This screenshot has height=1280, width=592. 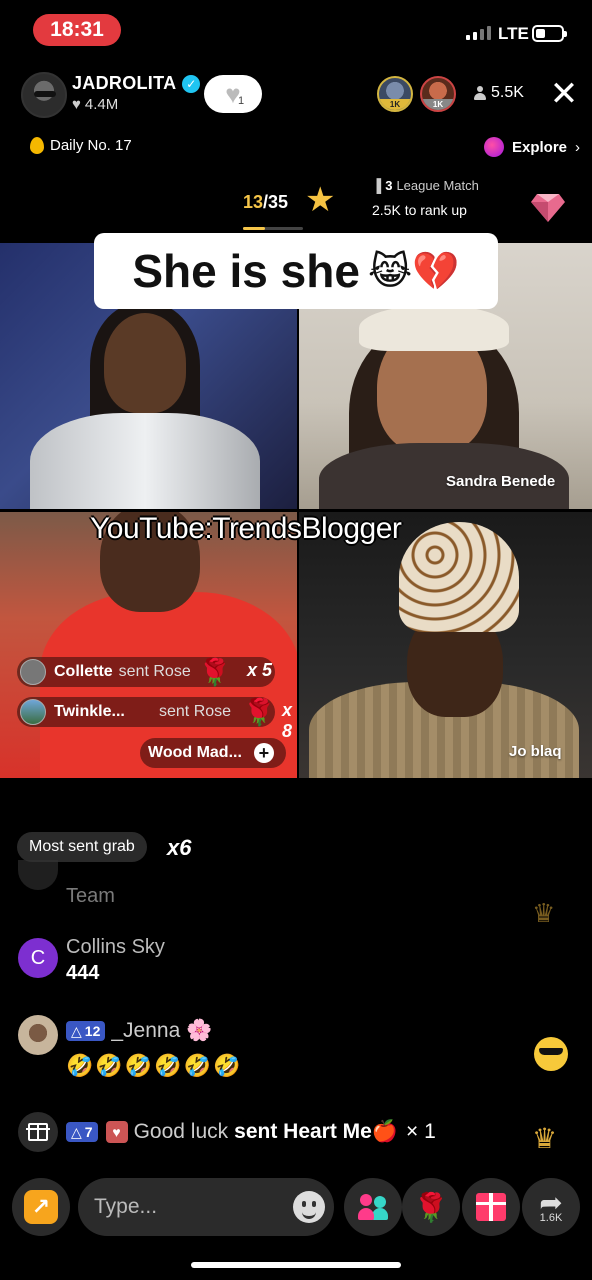 I want to click on league-label: League Match, so click(x=437, y=185).